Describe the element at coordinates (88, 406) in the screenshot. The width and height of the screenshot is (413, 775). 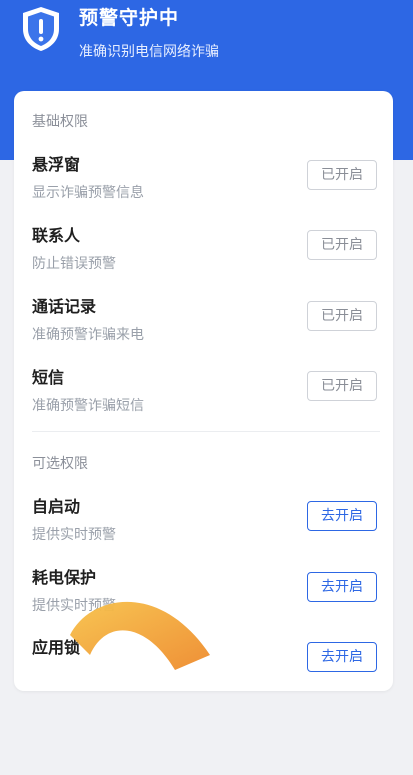
I see `perm-sms-desc: 准确预警诈骗短信` at that location.